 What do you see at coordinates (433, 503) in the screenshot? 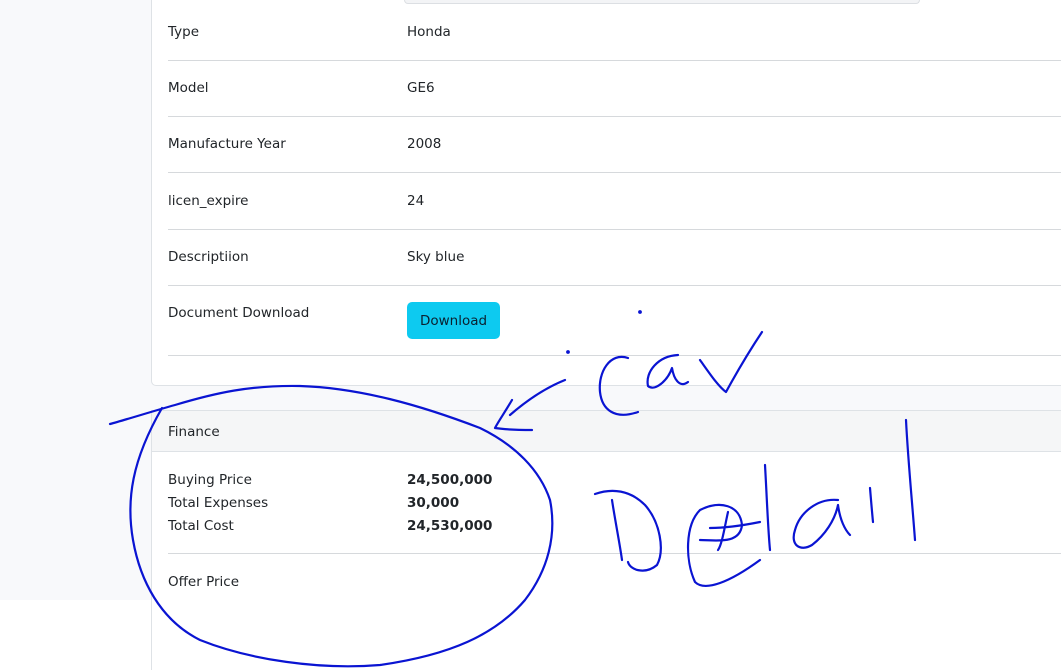
I see `finance-value-total-expenses: 30,000` at bounding box center [433, 503].